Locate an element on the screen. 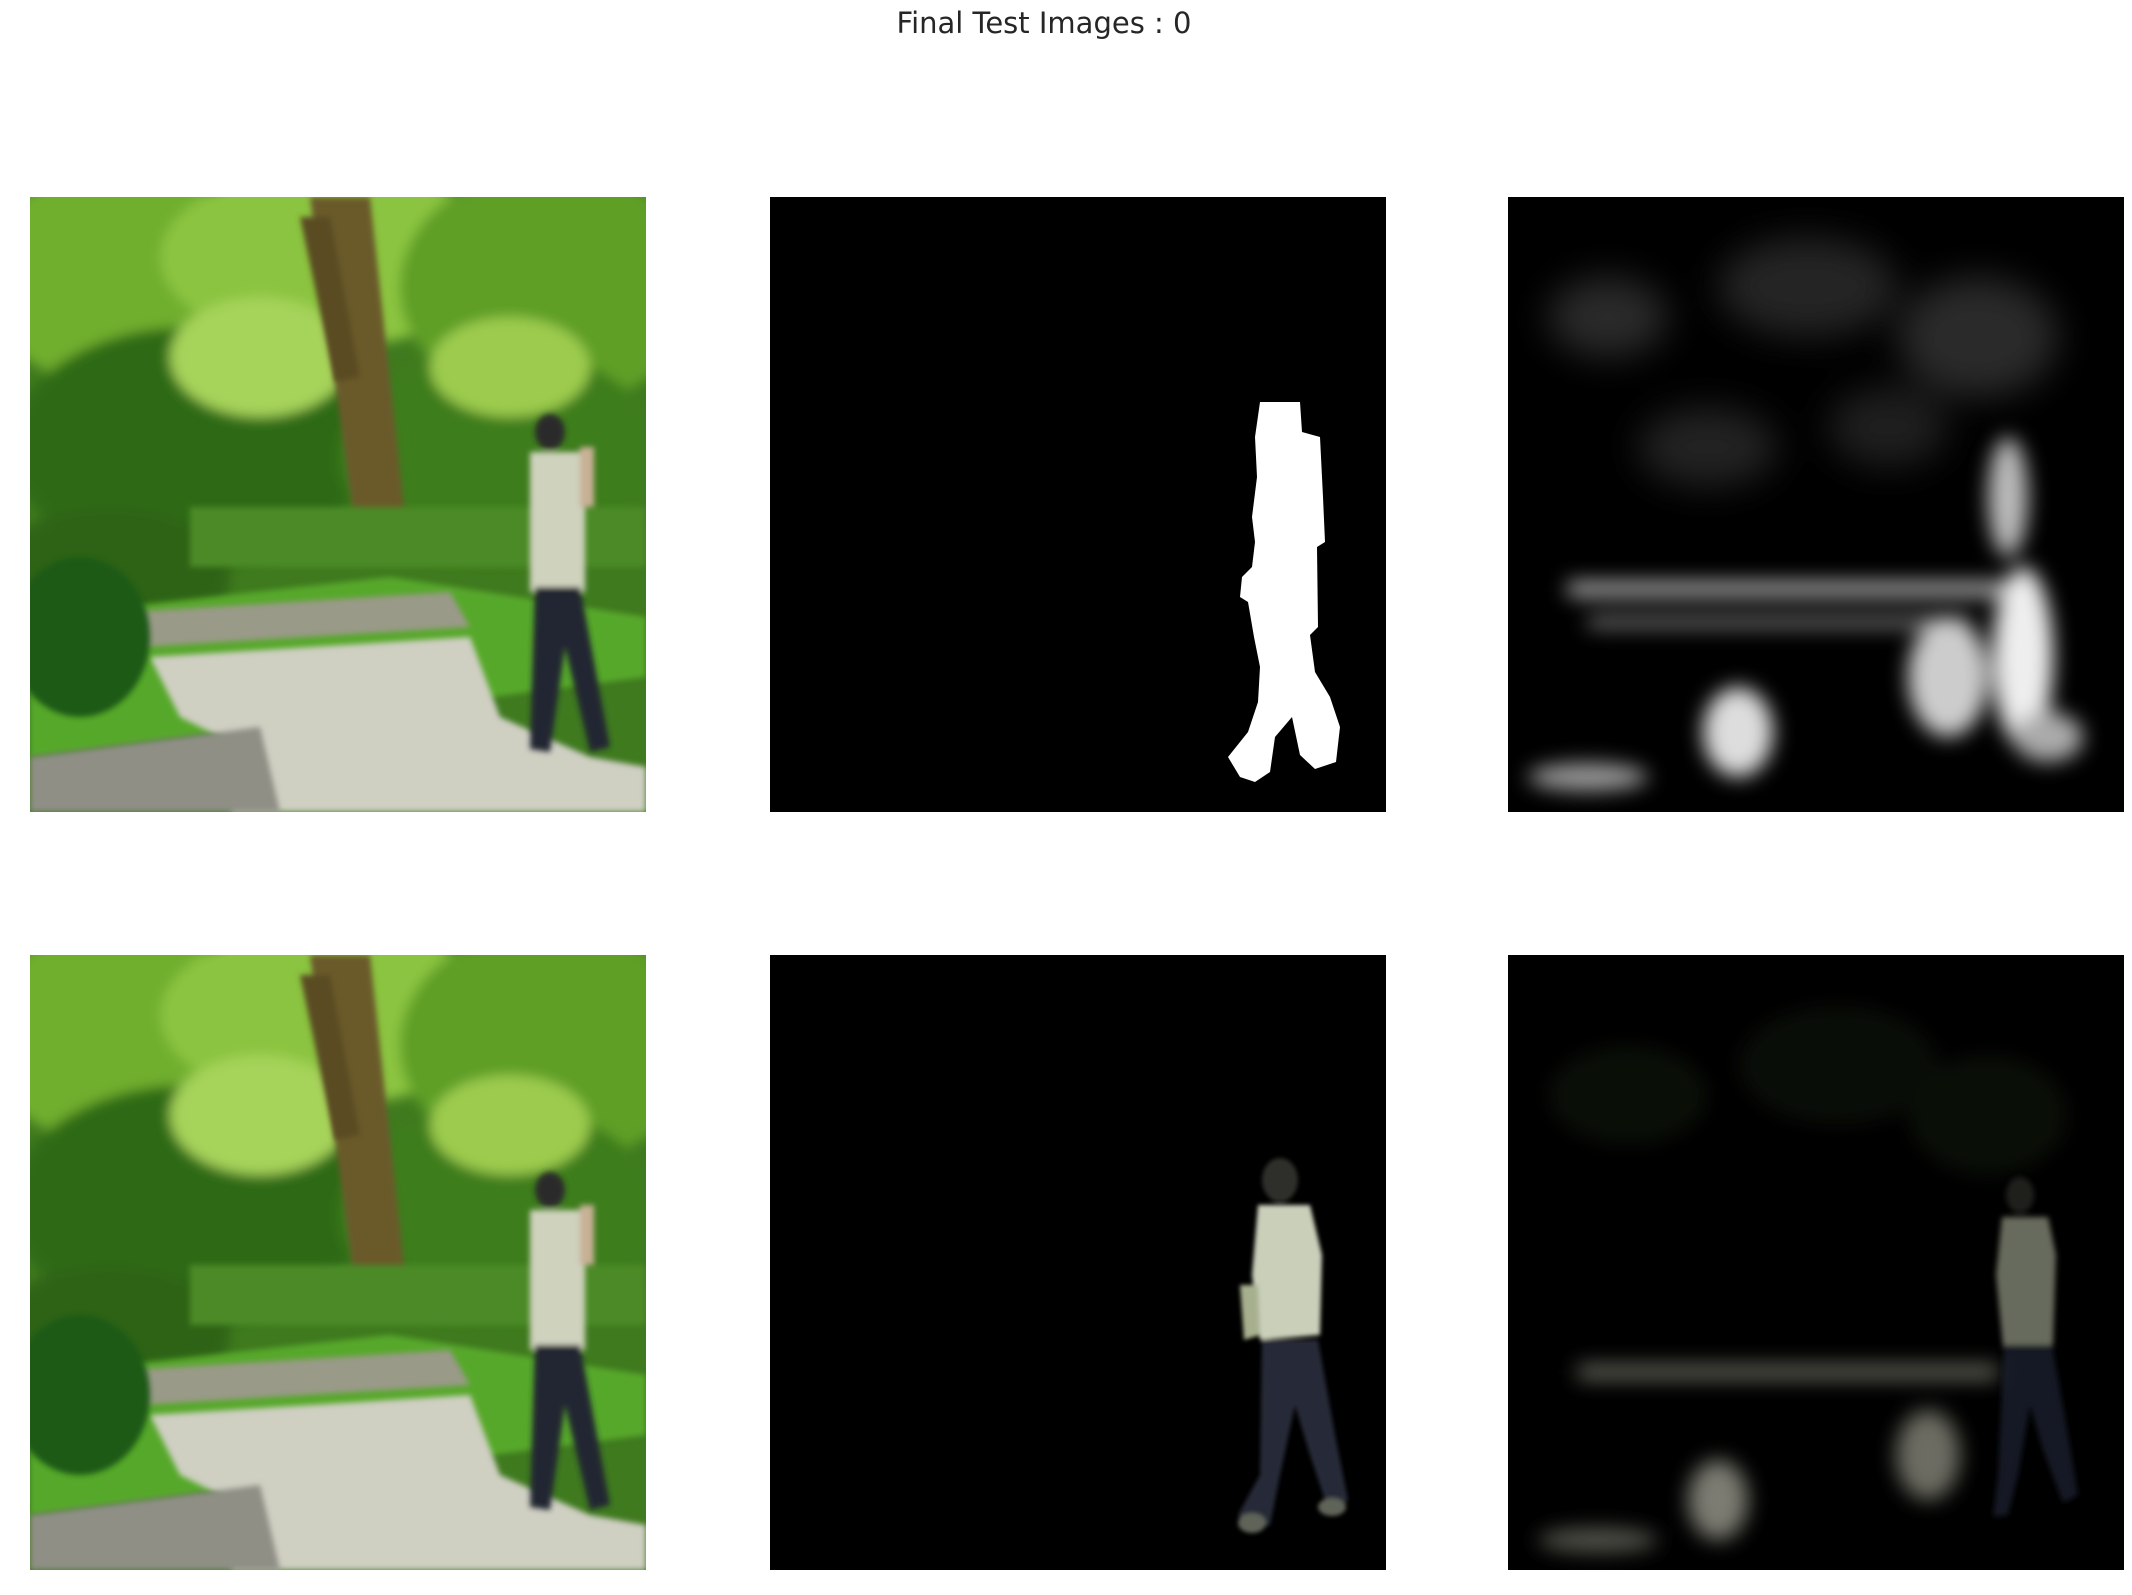  masked-person-cutout is located at coordinates (1078, 1262).